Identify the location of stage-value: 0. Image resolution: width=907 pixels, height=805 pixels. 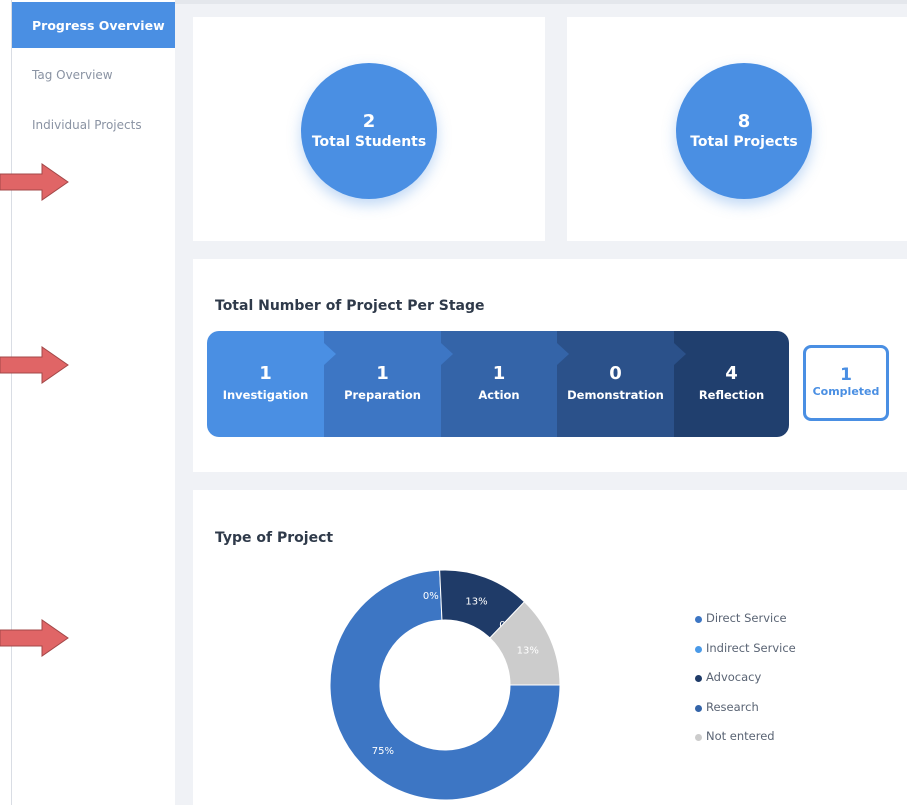
(615, 373).